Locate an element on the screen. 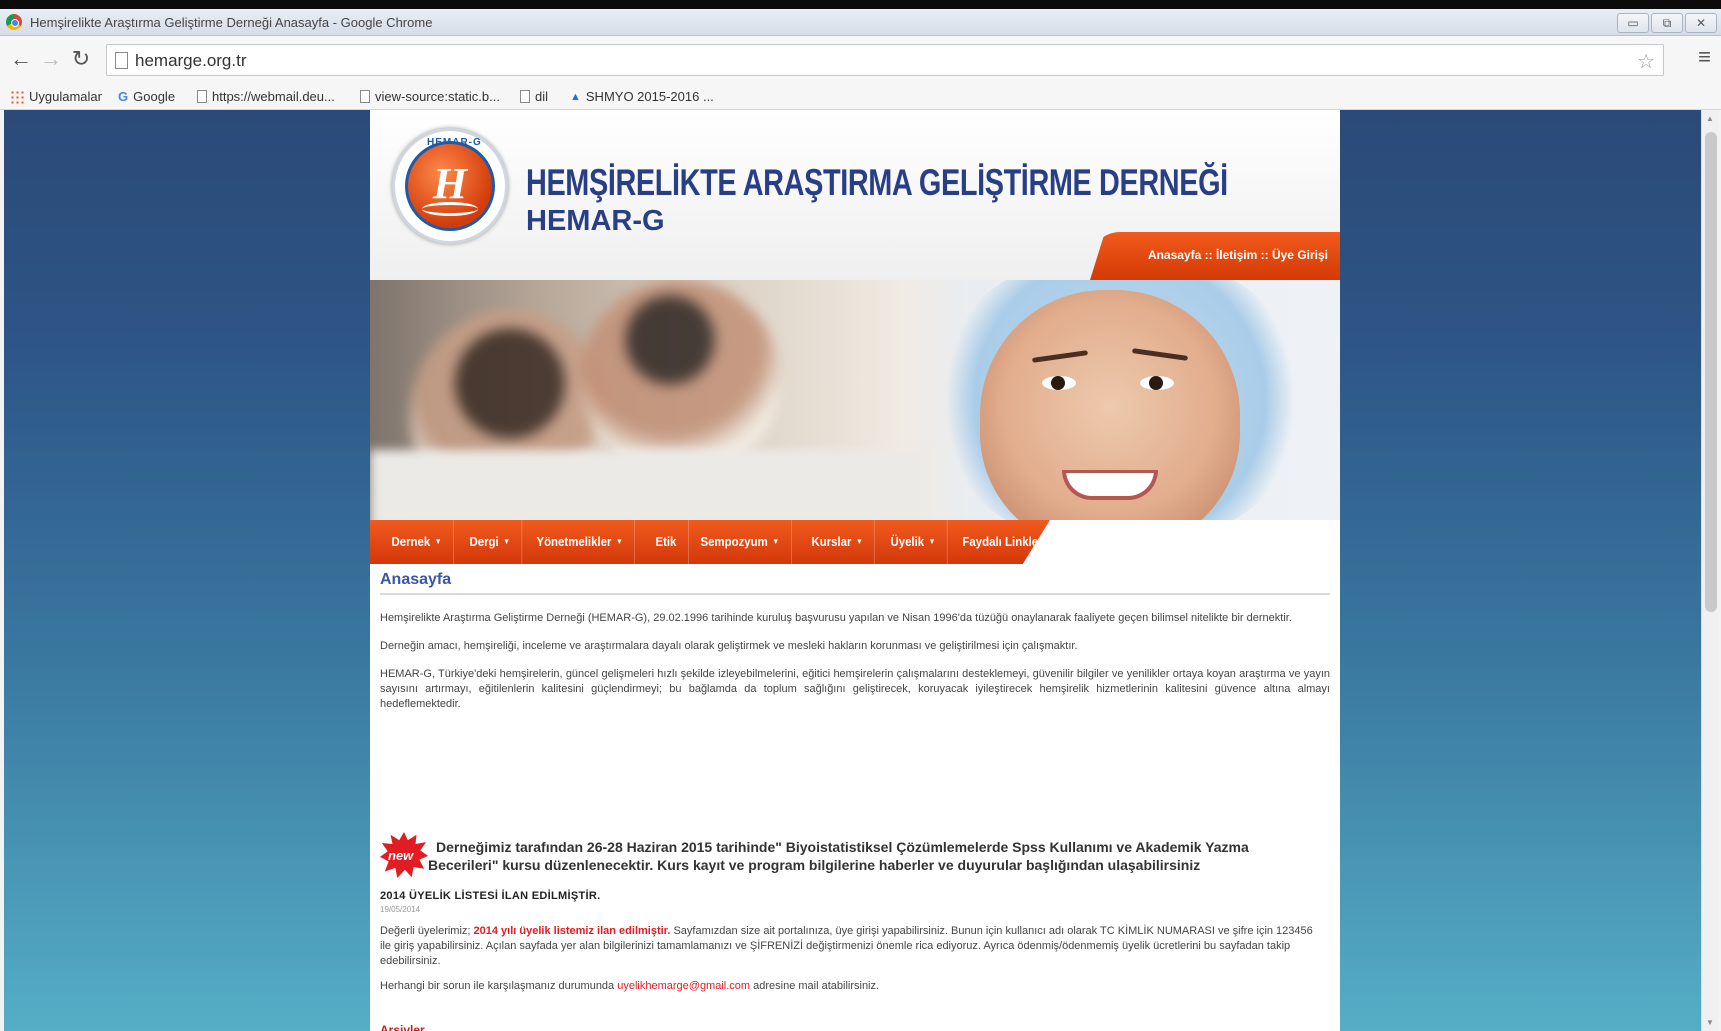 Image resolution: width=1721 pixels, height=1031 pixels. window-controls: ▭ ⧉ ✕ is located at coordinates (1667, 23).